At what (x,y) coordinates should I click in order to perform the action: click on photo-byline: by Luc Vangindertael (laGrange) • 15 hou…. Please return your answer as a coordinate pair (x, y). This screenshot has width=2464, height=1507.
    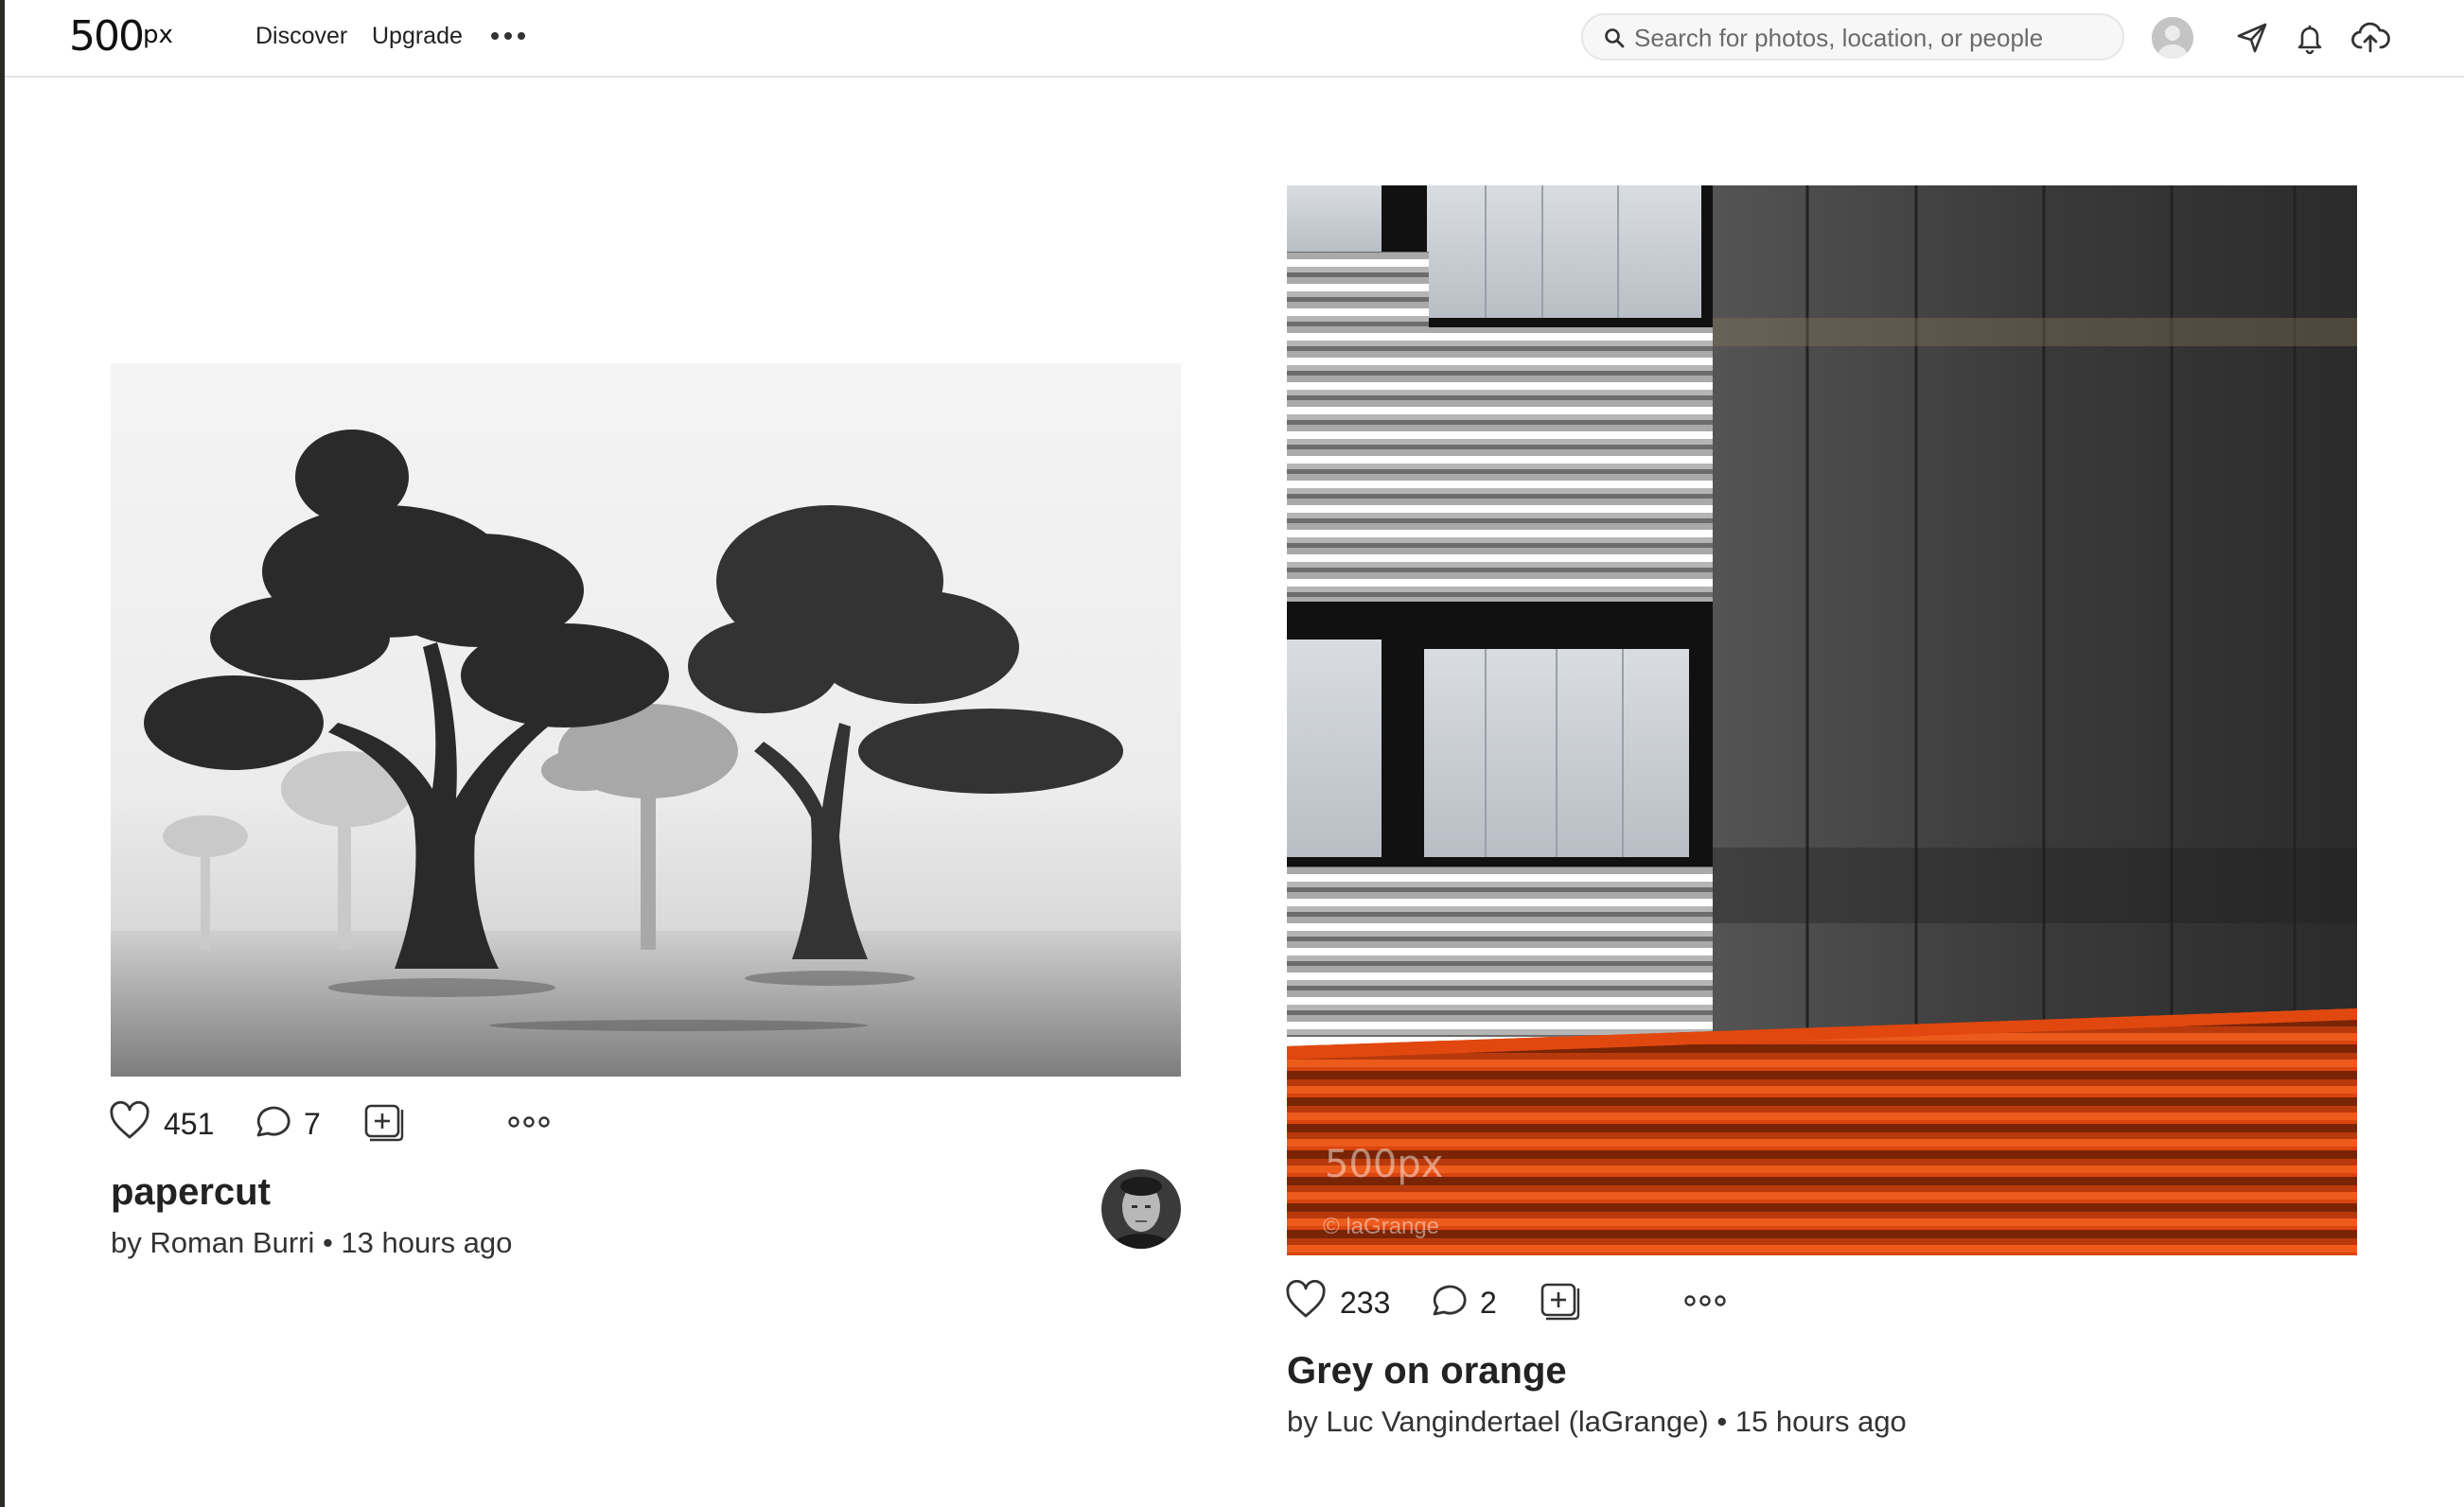
    Looking at the image, I should click on (1597, 1421).